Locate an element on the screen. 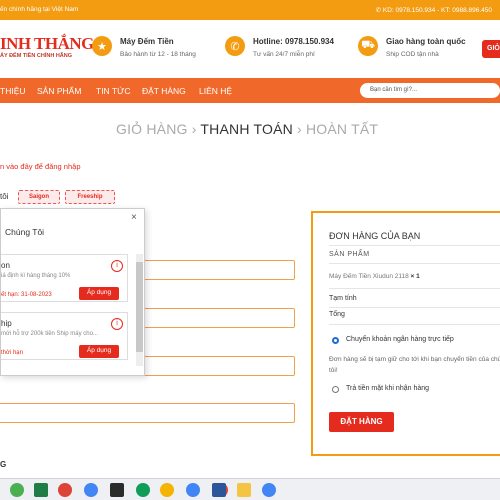  coupon-expiry: thời hạn is located at coordinates (12, 353).